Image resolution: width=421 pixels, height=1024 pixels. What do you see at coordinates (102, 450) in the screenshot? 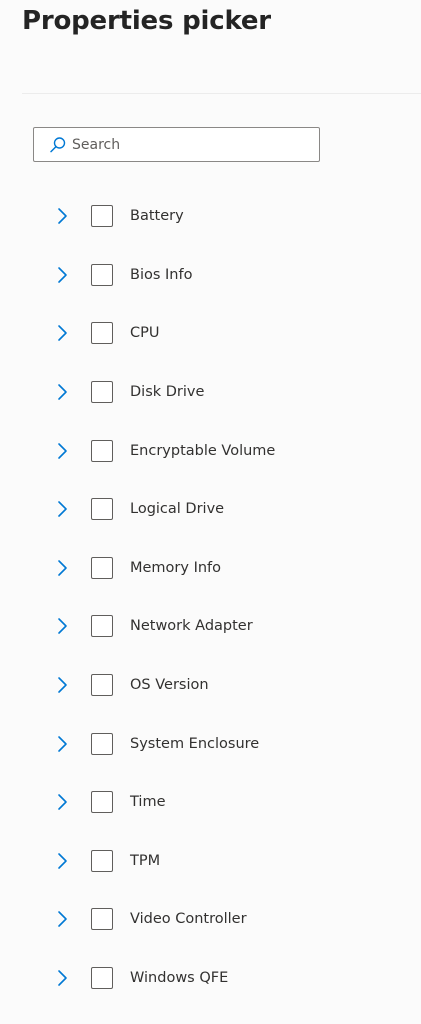
I see `property-checkbox-encryptable-volume` at bounding box center [102, 450].